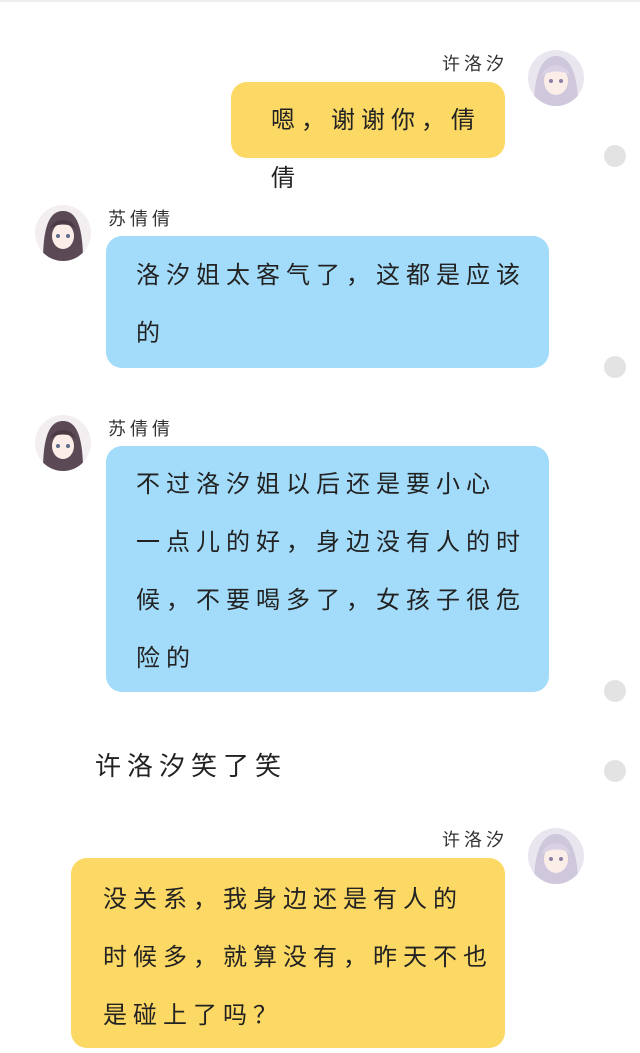 The width and height of the screenshot is (640, 1053). I want to click on message-bubble: 洛汐姐太客气了，这都是应该 的, so click(327, 302).